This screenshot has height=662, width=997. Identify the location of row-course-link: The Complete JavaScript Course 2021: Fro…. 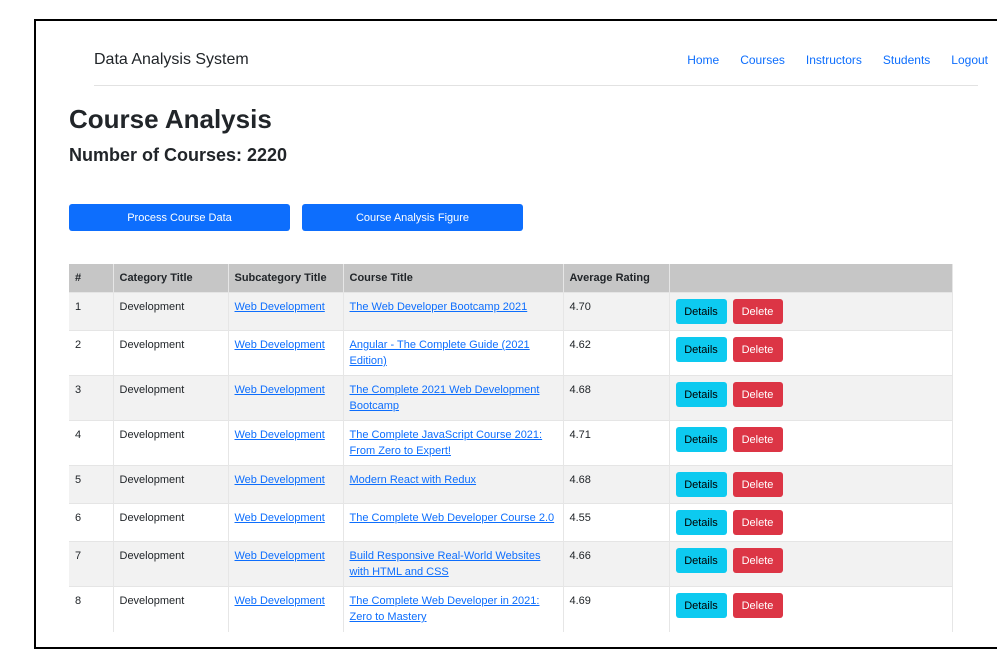
(446, 443).